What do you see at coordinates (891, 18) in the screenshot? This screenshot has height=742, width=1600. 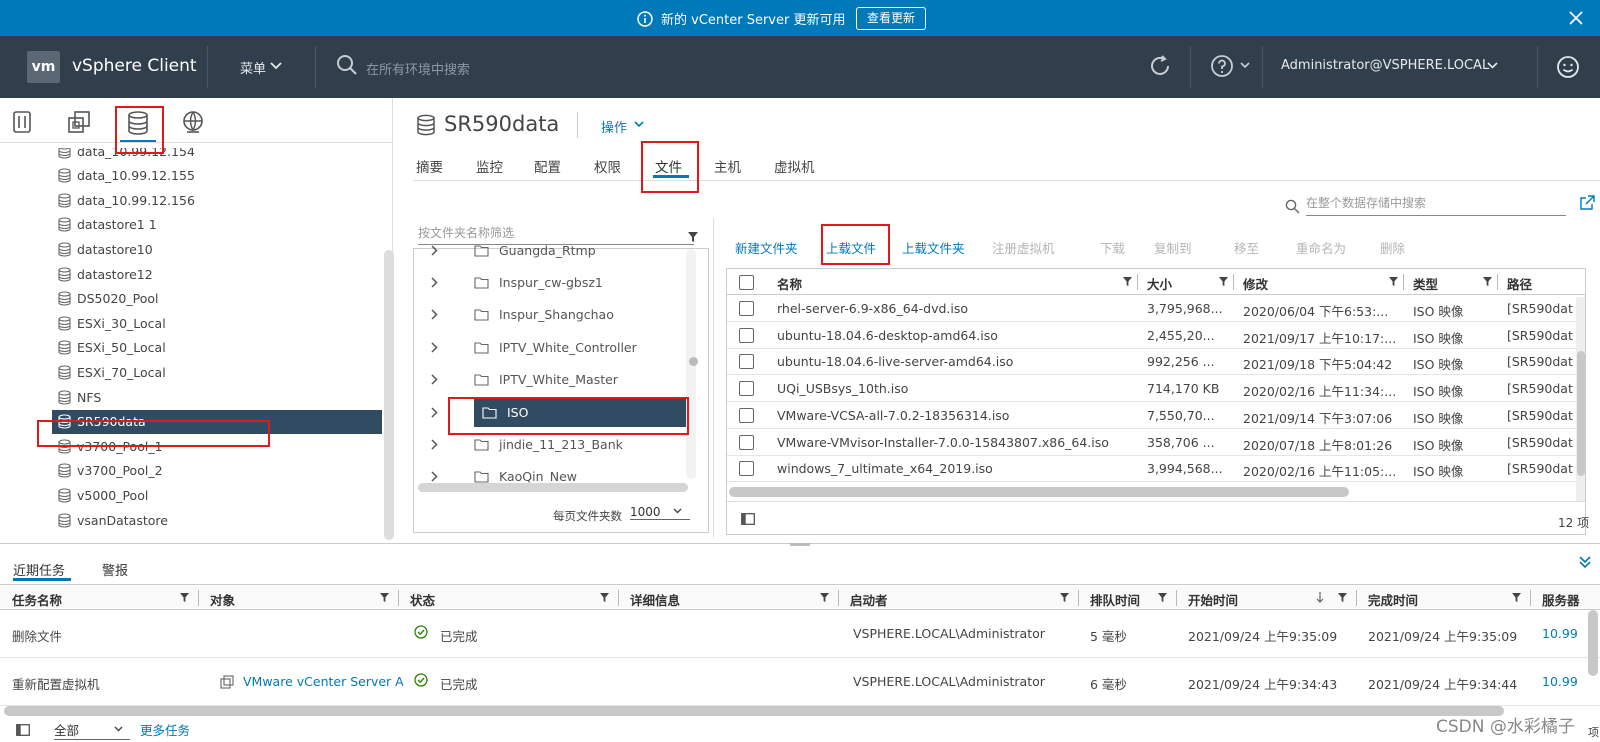 I see `view-updates-button: 查看更新` at bounding box center [891, 18].